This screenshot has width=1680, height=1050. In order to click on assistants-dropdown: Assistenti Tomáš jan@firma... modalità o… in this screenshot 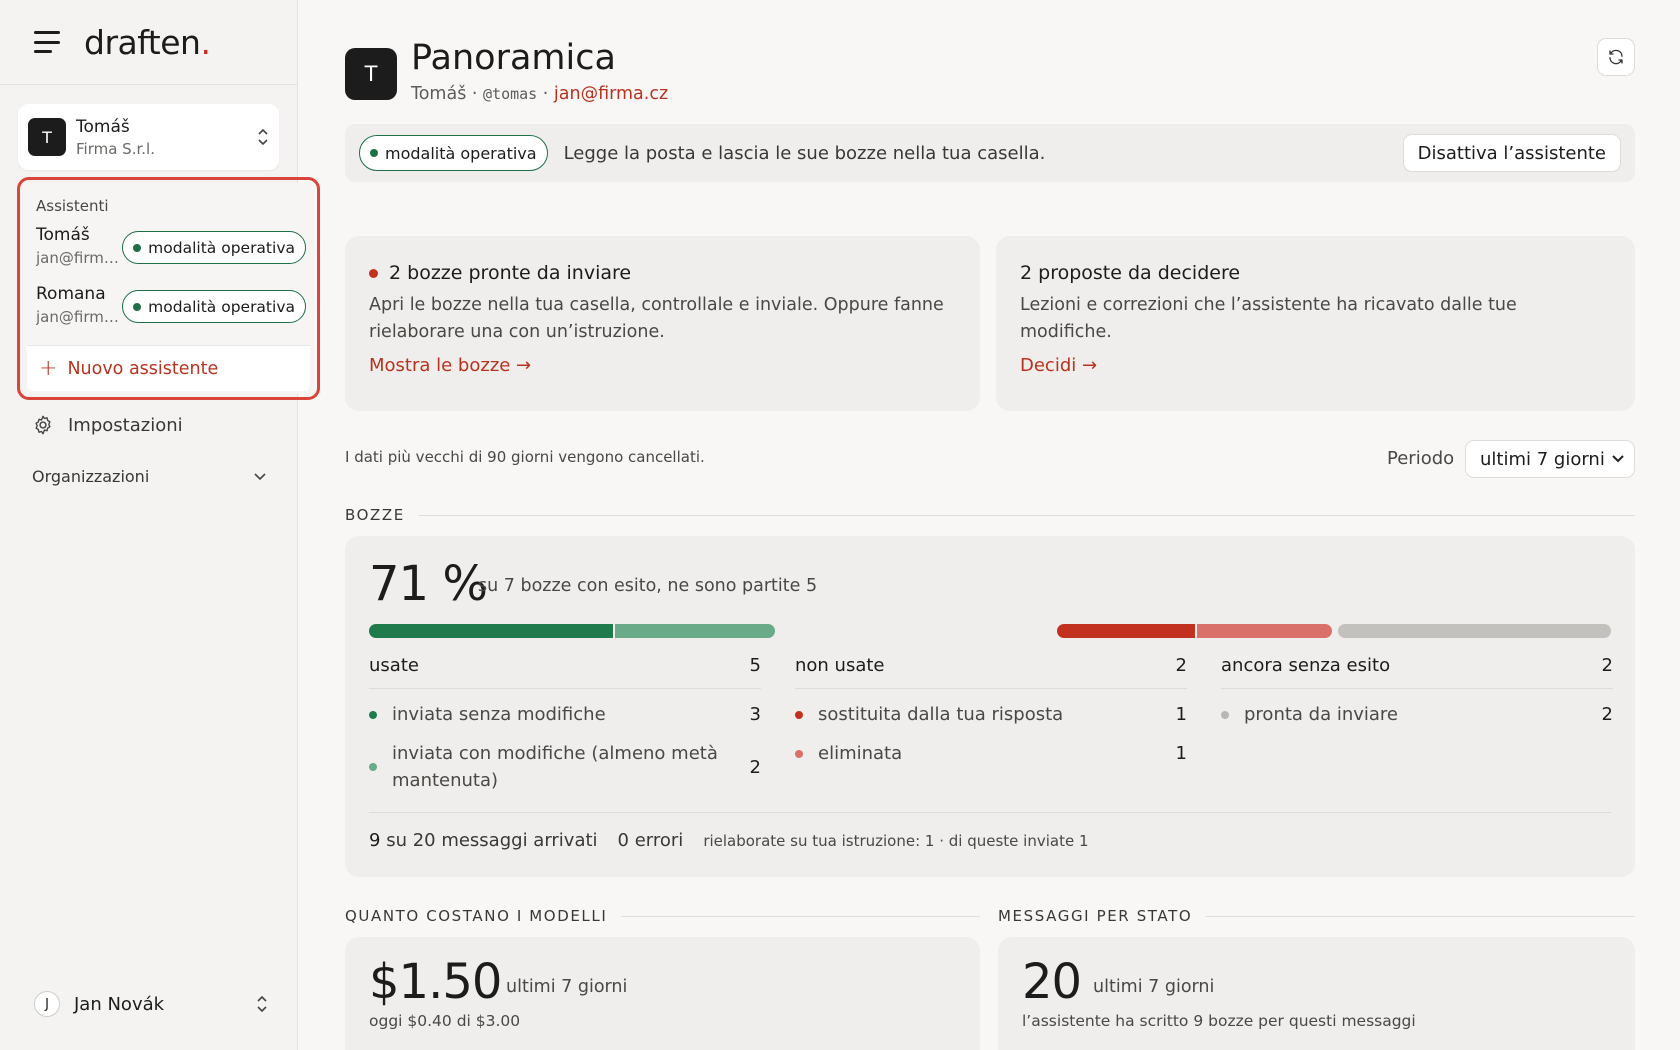, I will do `click(168, 288)`.